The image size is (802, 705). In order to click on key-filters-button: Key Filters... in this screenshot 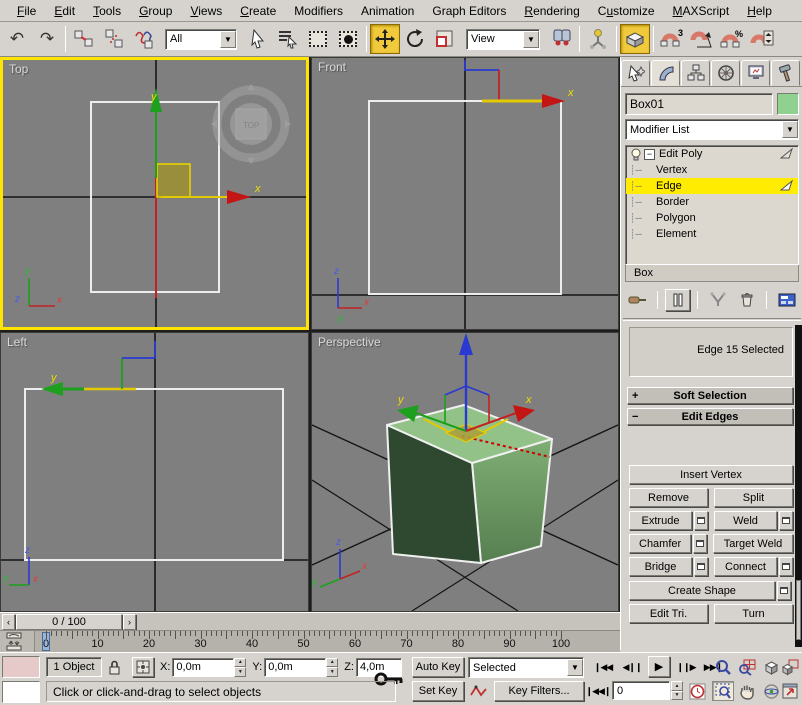, I will do `click(539, 691)`.